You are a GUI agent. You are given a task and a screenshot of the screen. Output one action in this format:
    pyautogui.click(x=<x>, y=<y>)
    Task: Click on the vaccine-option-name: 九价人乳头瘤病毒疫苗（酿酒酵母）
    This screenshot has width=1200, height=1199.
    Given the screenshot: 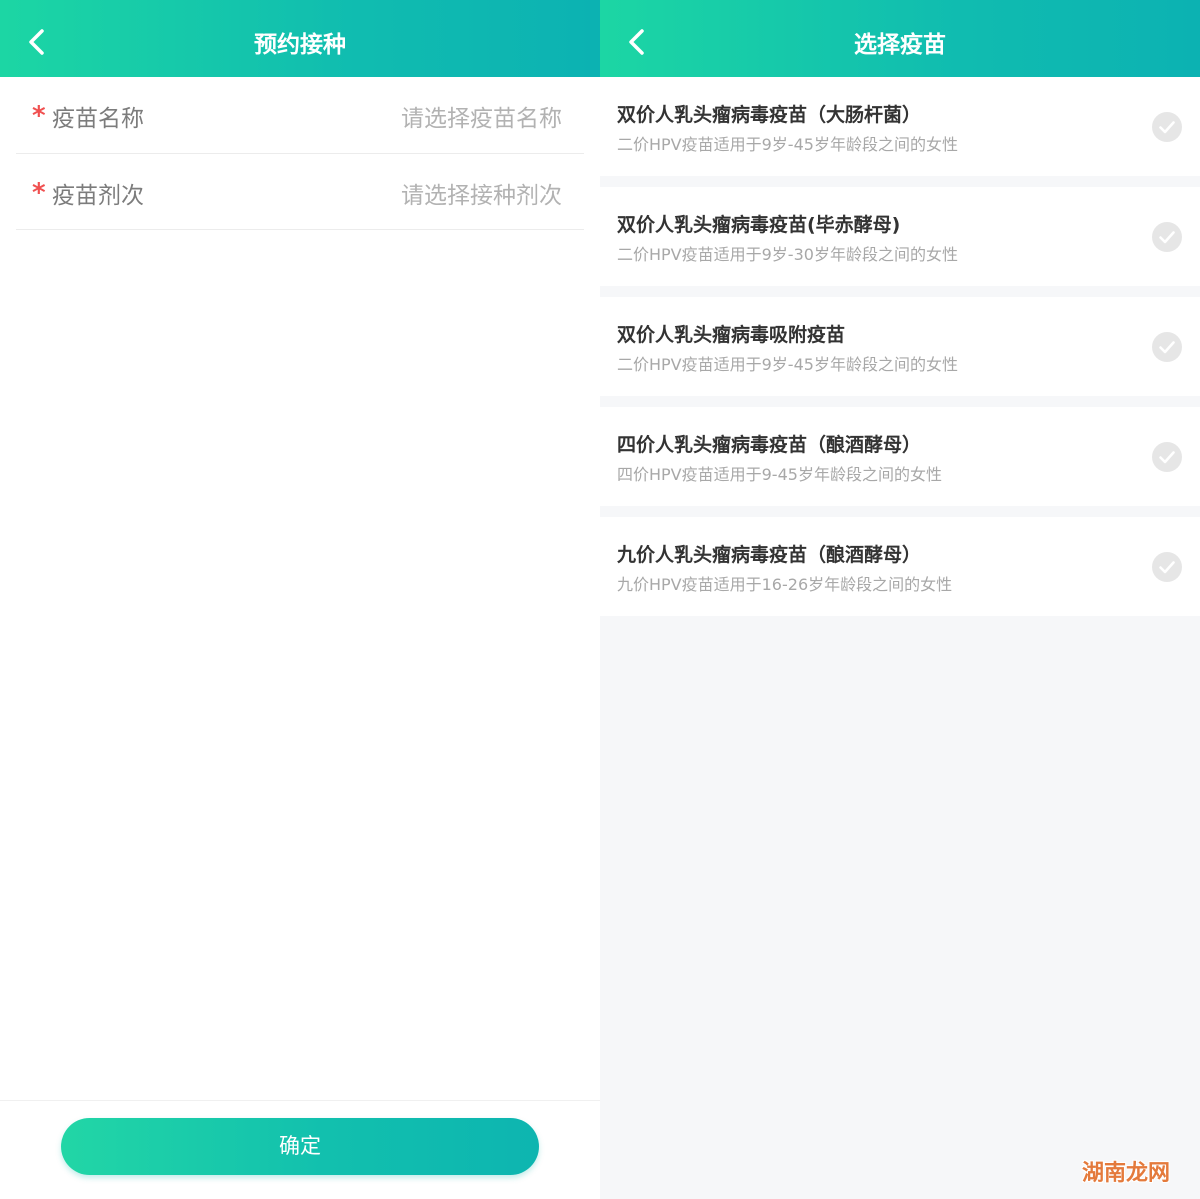 What is the action you would take?
    pyautogui.click(x=769, y=555)
    